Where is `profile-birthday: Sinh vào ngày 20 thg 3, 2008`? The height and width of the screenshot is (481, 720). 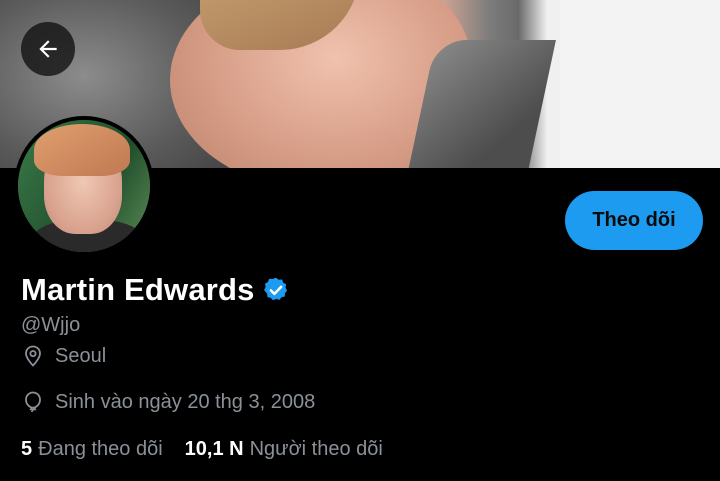 profile-birthday: Sinh vào ngày 20 thg 3, 2008 is located at coordinates (168, 402).